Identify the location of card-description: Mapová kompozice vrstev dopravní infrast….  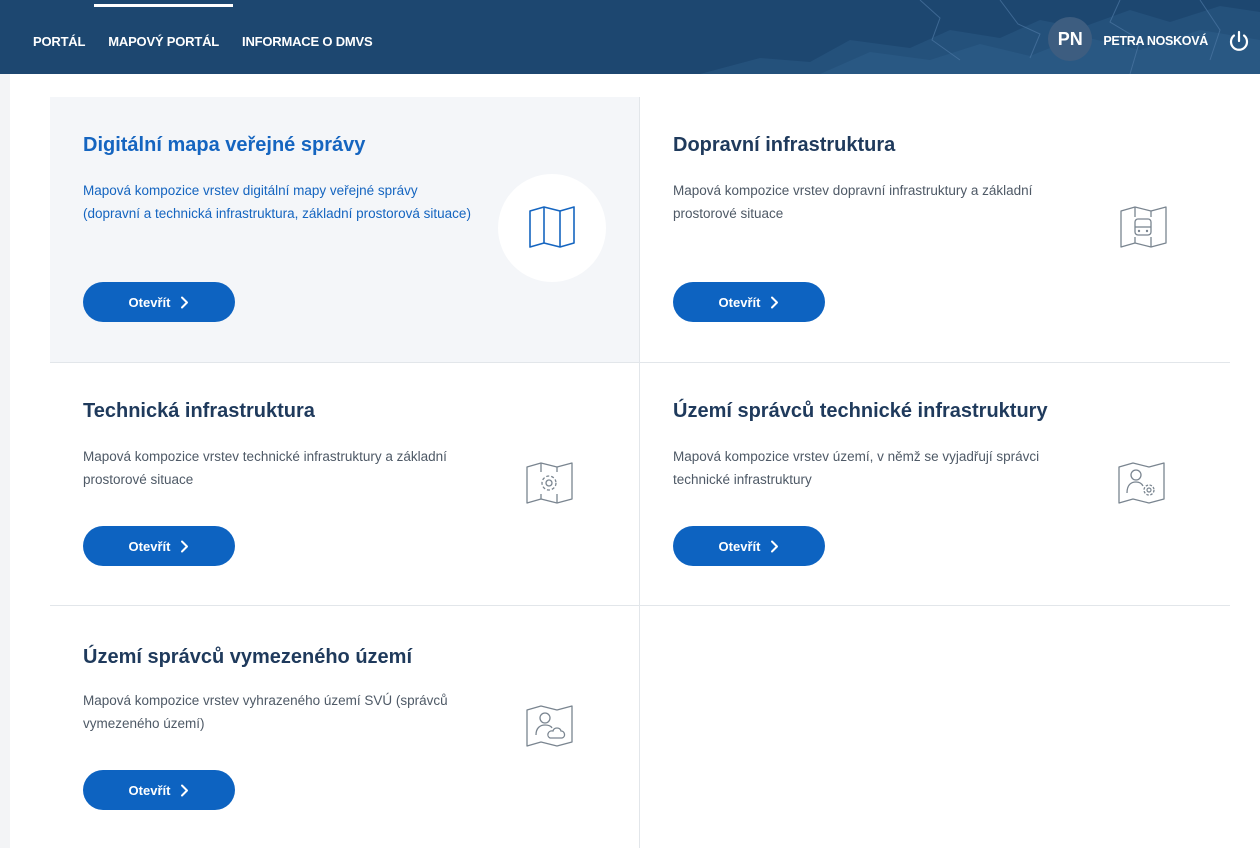
(853, 202).